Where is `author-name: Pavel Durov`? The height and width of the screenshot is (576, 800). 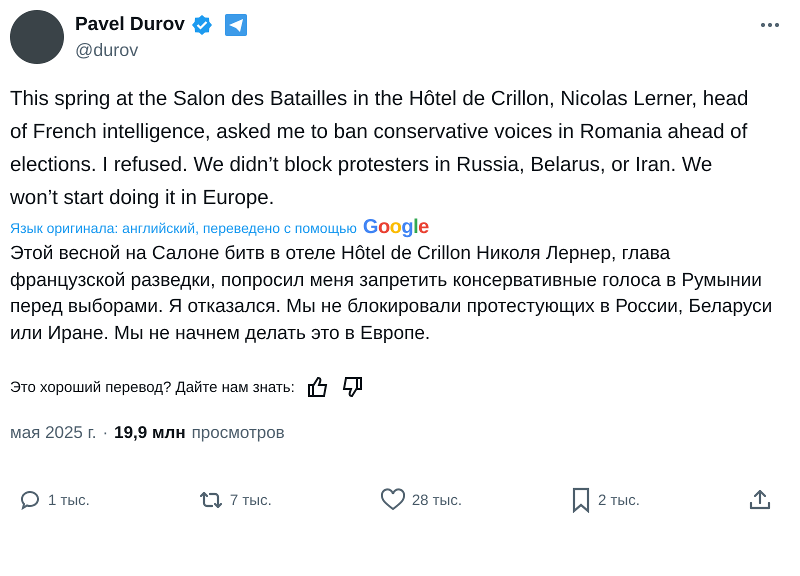 author-name: Pavel Durov is located at coordinates (130, 25).